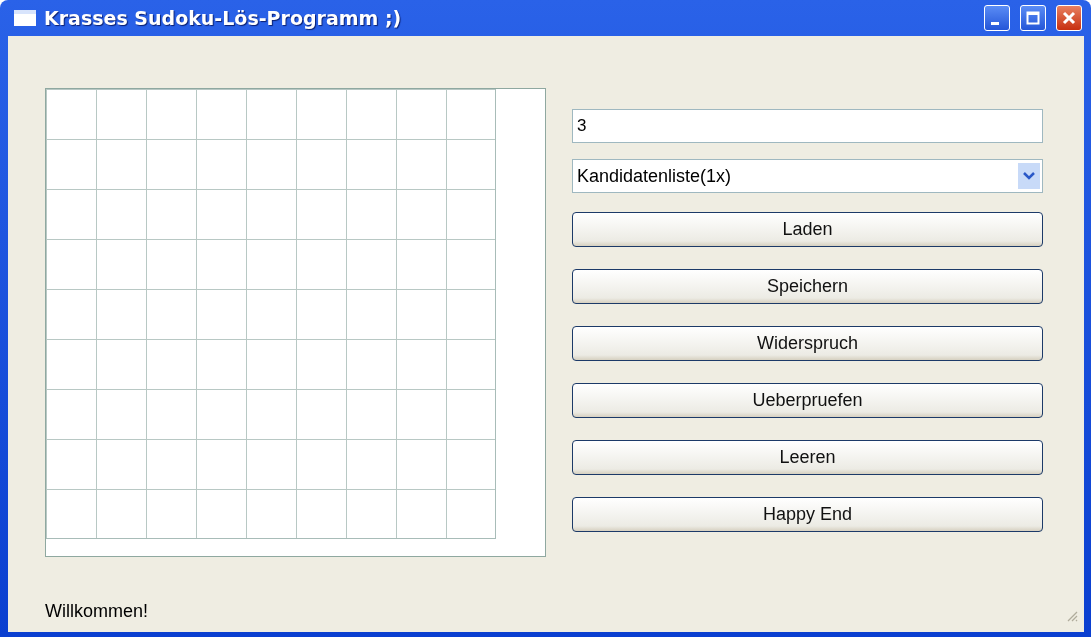 The width and height of the screenshot is (1091, 637). What do you see at coordinates (807, 126) in the screenshot?
I see `number-field: 3` at bounding box center [807, 126].